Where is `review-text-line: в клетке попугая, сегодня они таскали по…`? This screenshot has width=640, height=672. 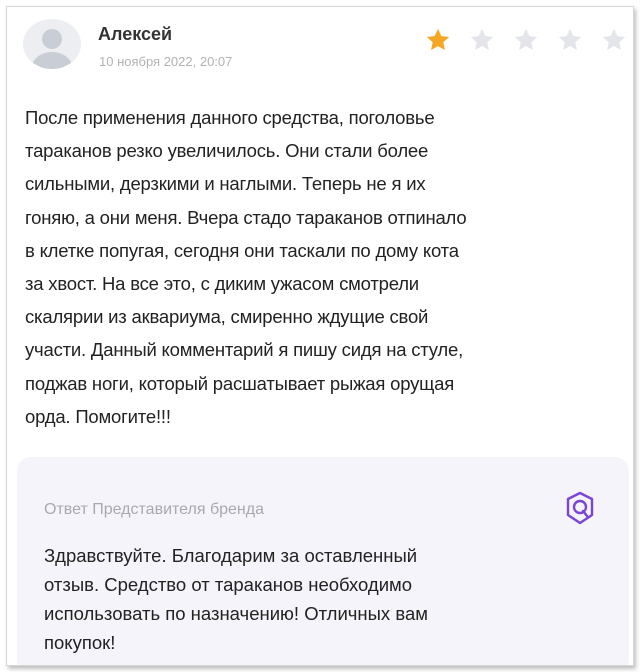 review-text-line: в клетке попугая, сегодня они таскали по… is located at coordinates (242, 250).